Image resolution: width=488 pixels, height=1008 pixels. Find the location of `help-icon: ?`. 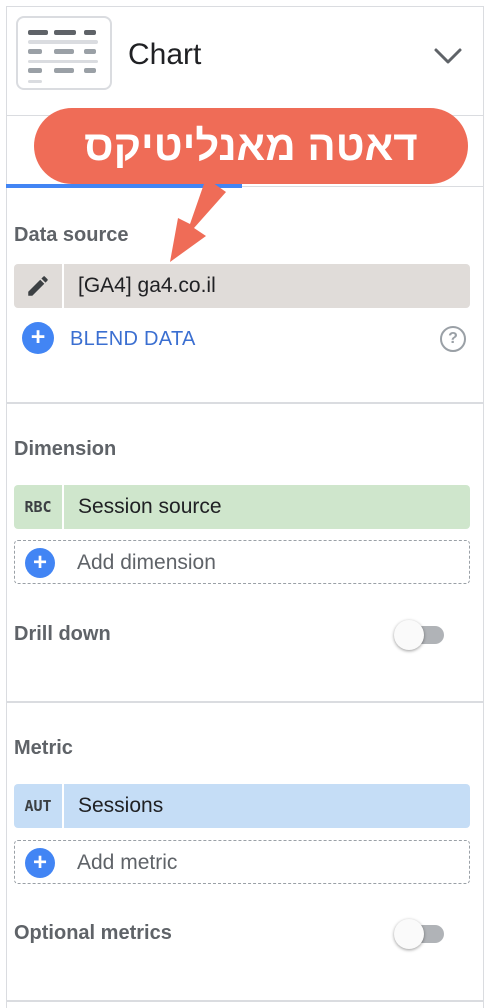

help-icon: ? is located at coordinates (453, 339).